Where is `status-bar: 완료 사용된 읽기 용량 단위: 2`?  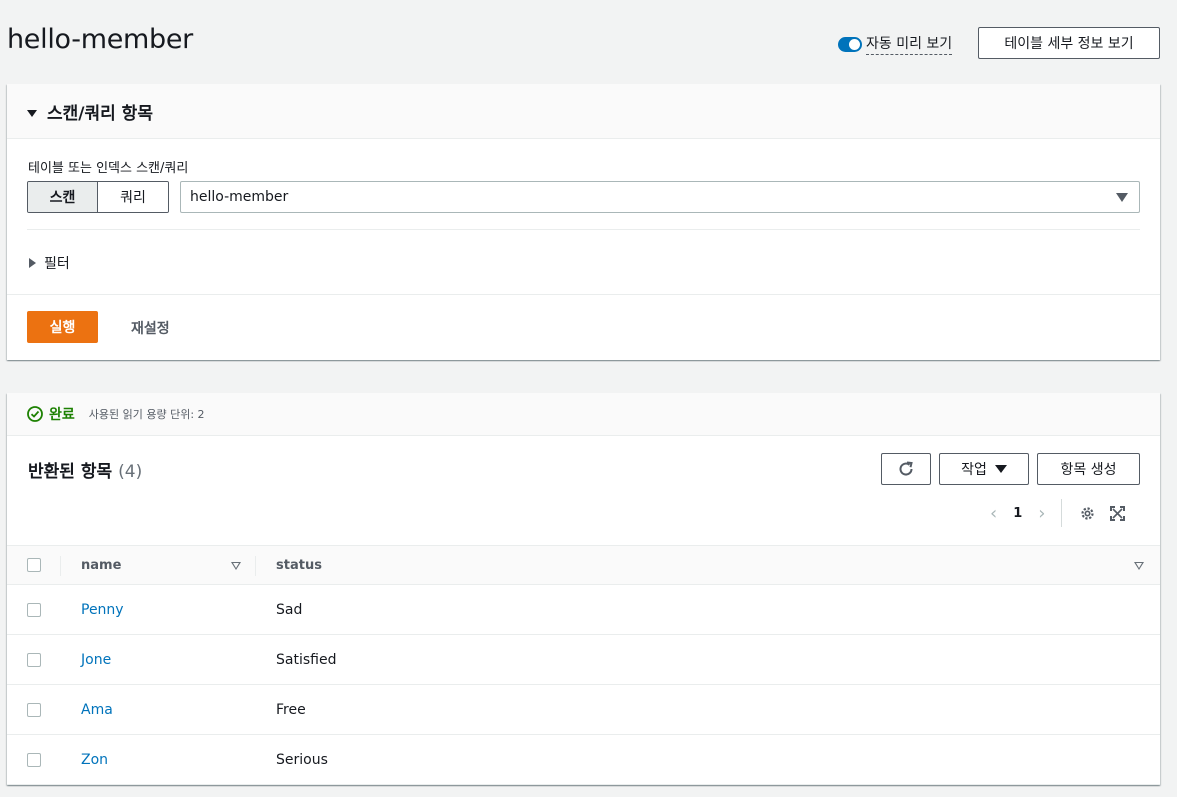
status-bar: 완료 사용된 읽기 용량 단위: 2 is located at coordinates (583, 414).